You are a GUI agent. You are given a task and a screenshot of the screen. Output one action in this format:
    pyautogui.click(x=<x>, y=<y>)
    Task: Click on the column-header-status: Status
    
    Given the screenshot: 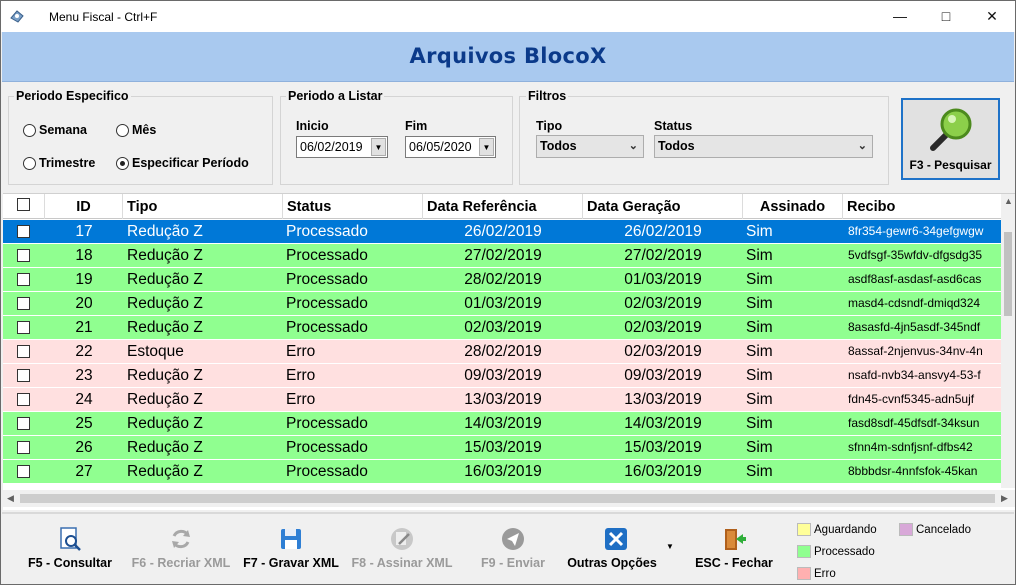 What is the action you would take?
    pyautogui.click(x=353, y=206)
    